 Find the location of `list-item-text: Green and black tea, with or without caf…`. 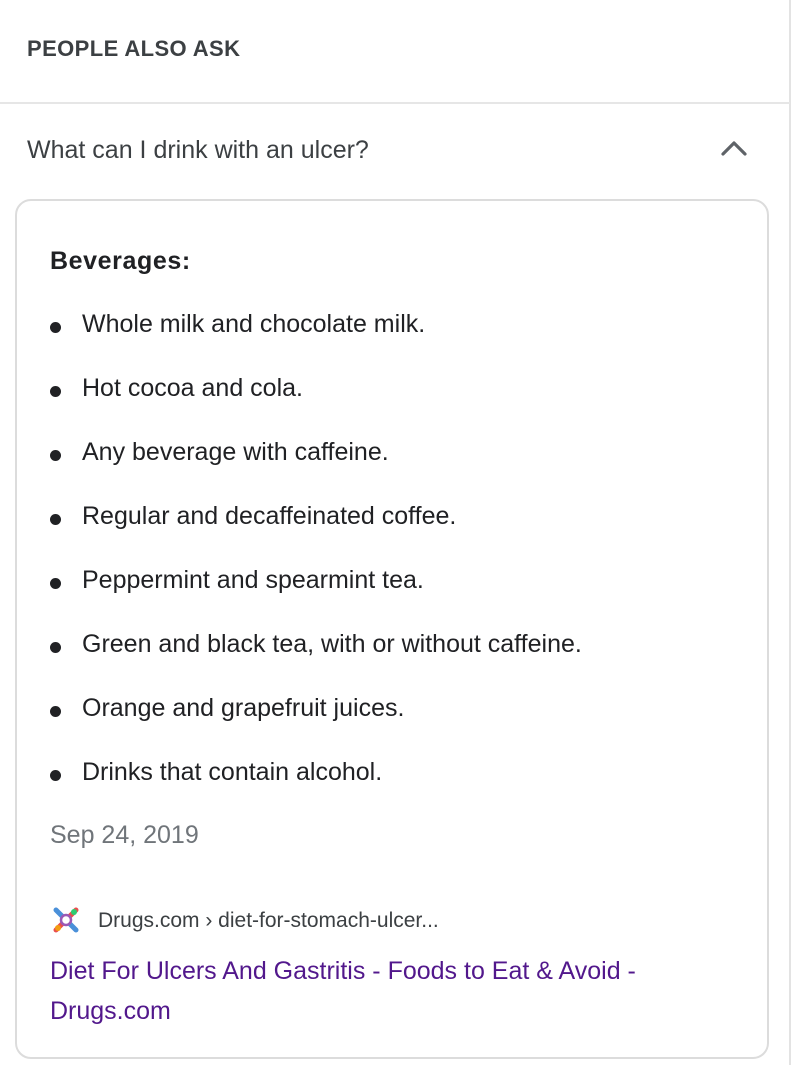

list-item-text: Green and black tea, with or without caf… is located at coordinates (332, 644).